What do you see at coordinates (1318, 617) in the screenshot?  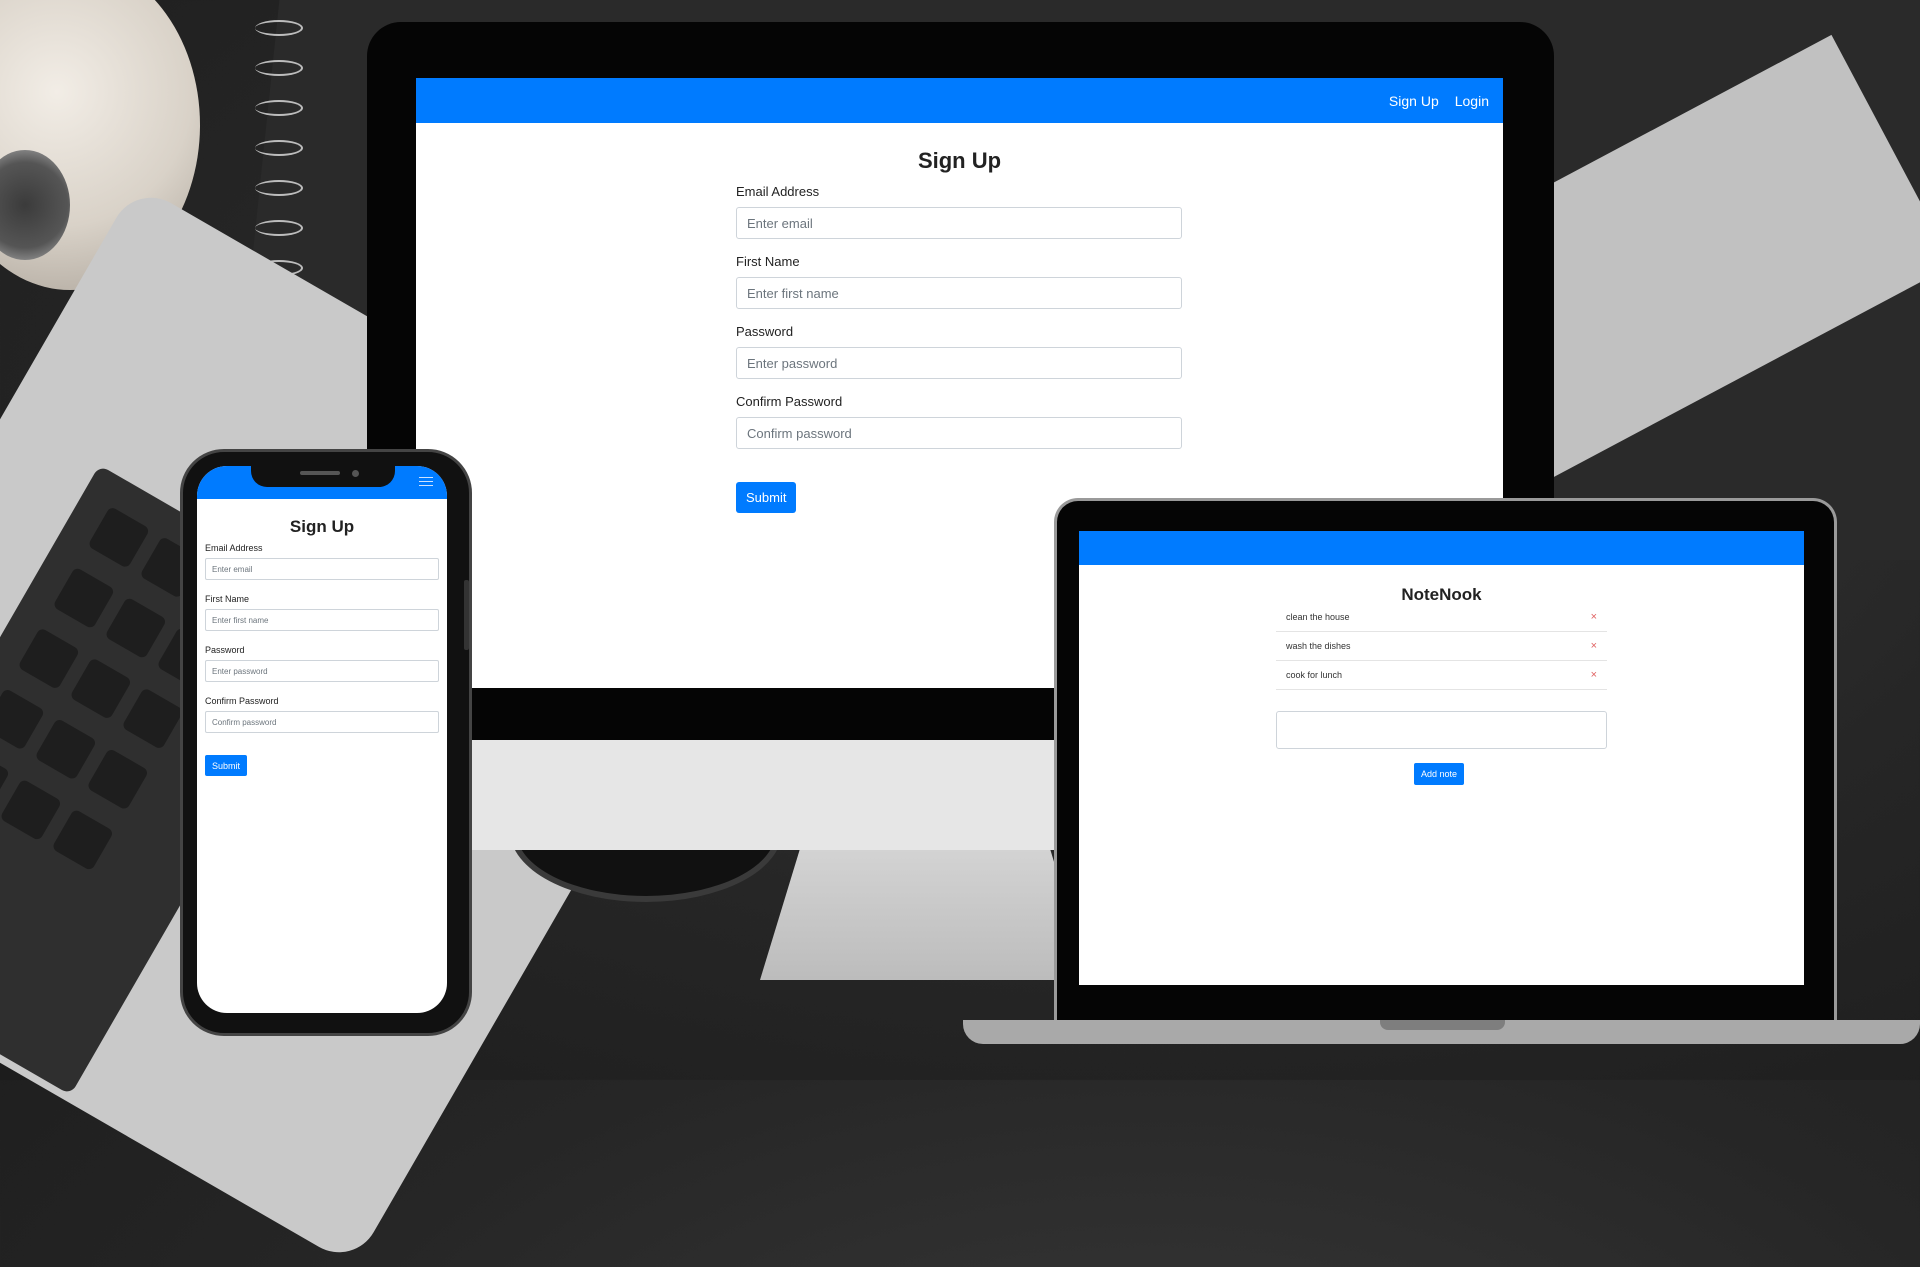 I see `note-text: clean the house` at bounding box center [1318, 617].